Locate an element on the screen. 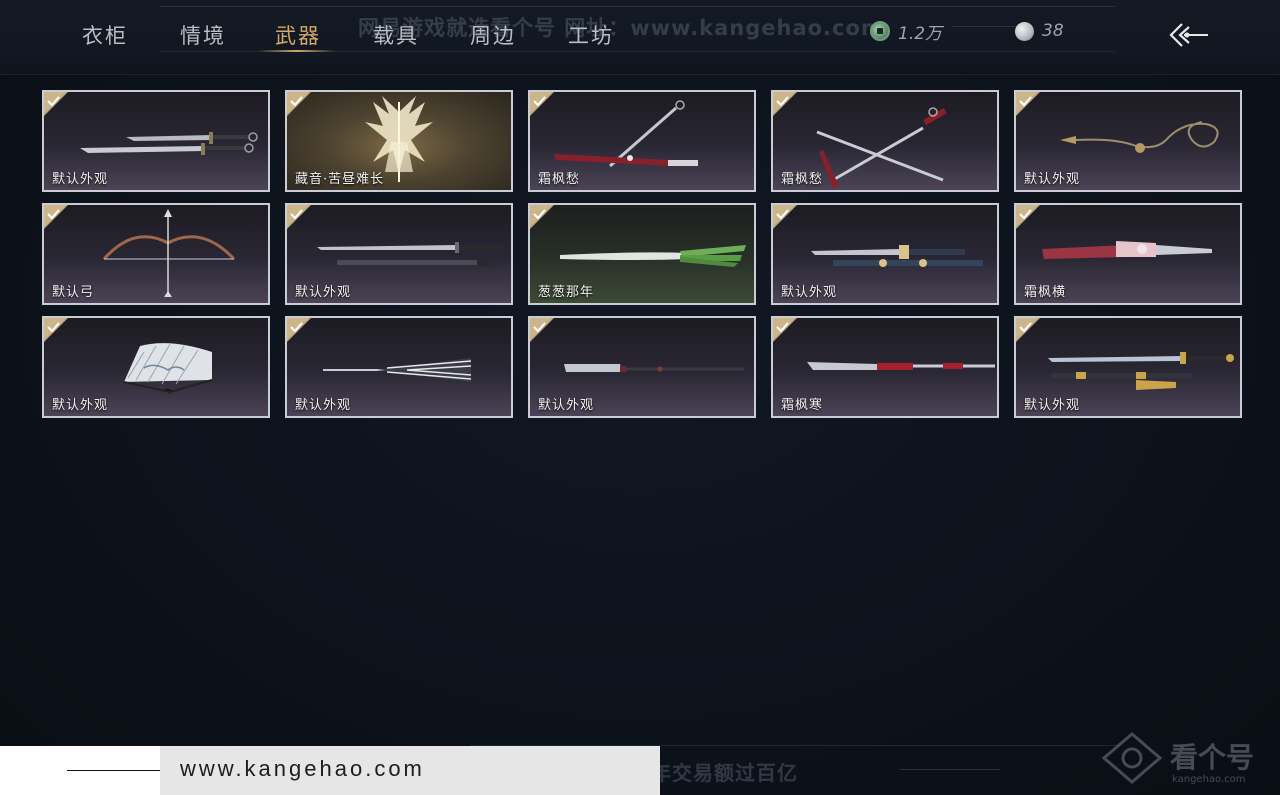 The image size is (1280, 795). weapon-card: 霜枫横 is located at coordinates (1128, 254).